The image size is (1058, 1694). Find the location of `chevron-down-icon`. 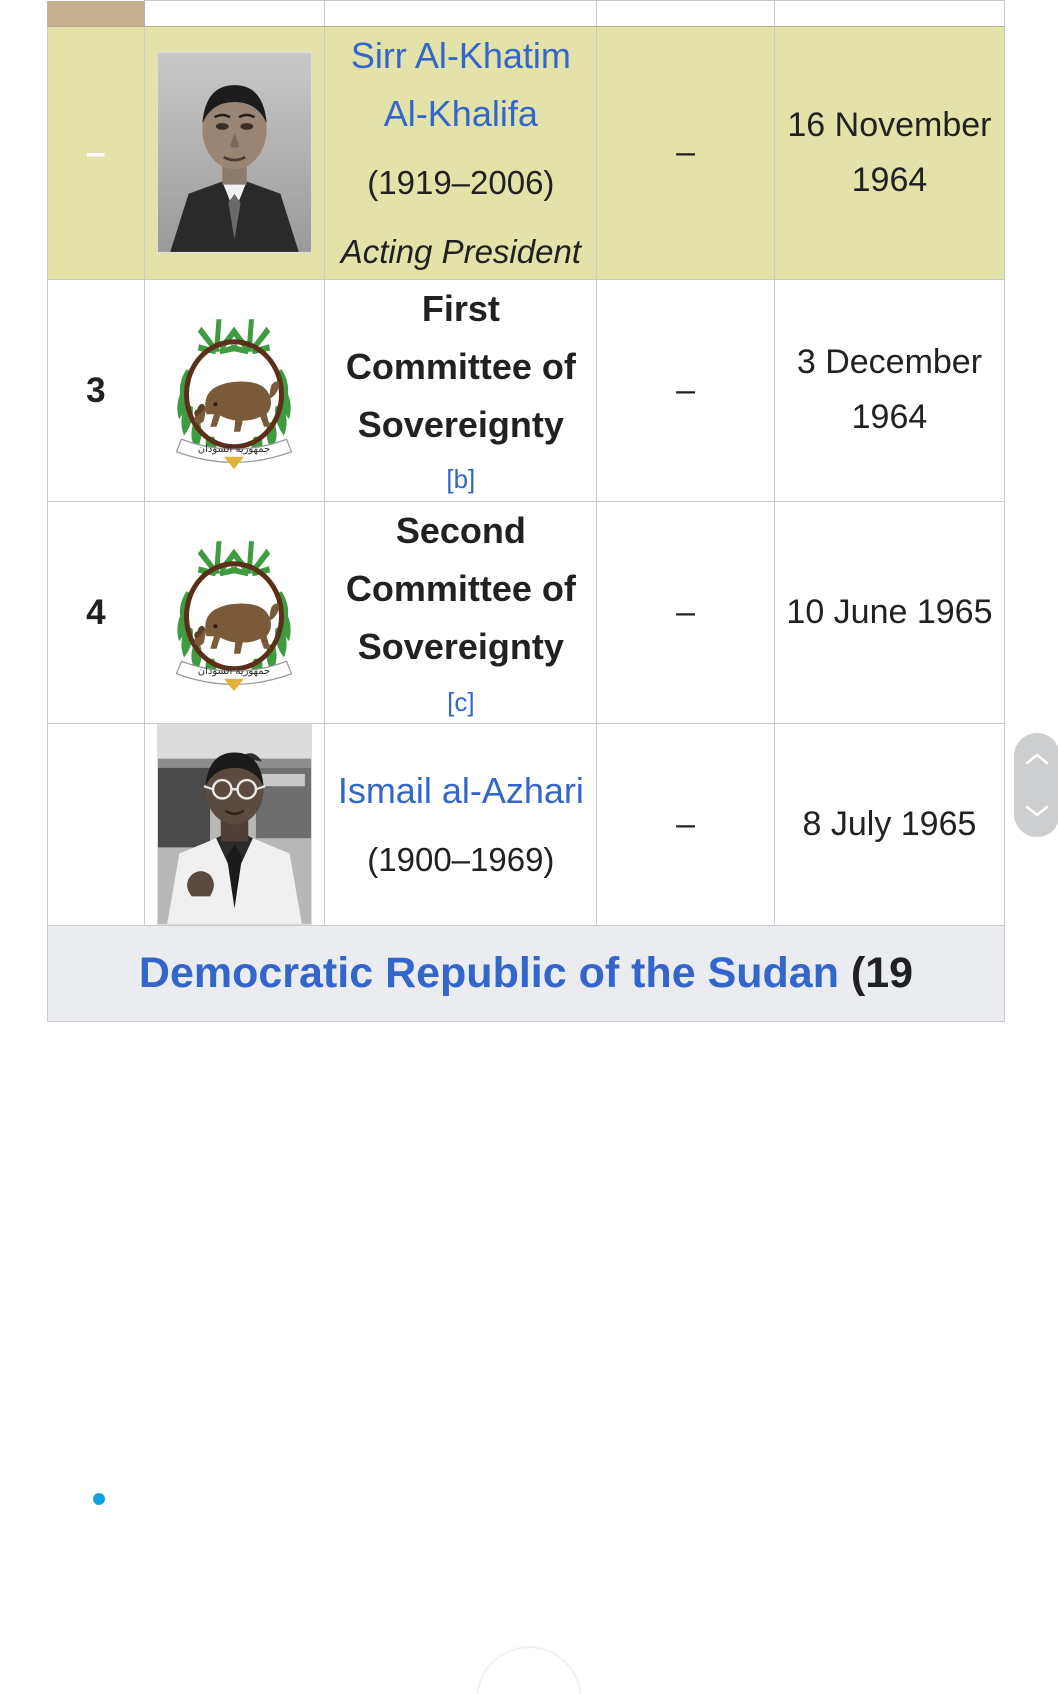

chevron-down-icon is located at coordinates (1037, 811).